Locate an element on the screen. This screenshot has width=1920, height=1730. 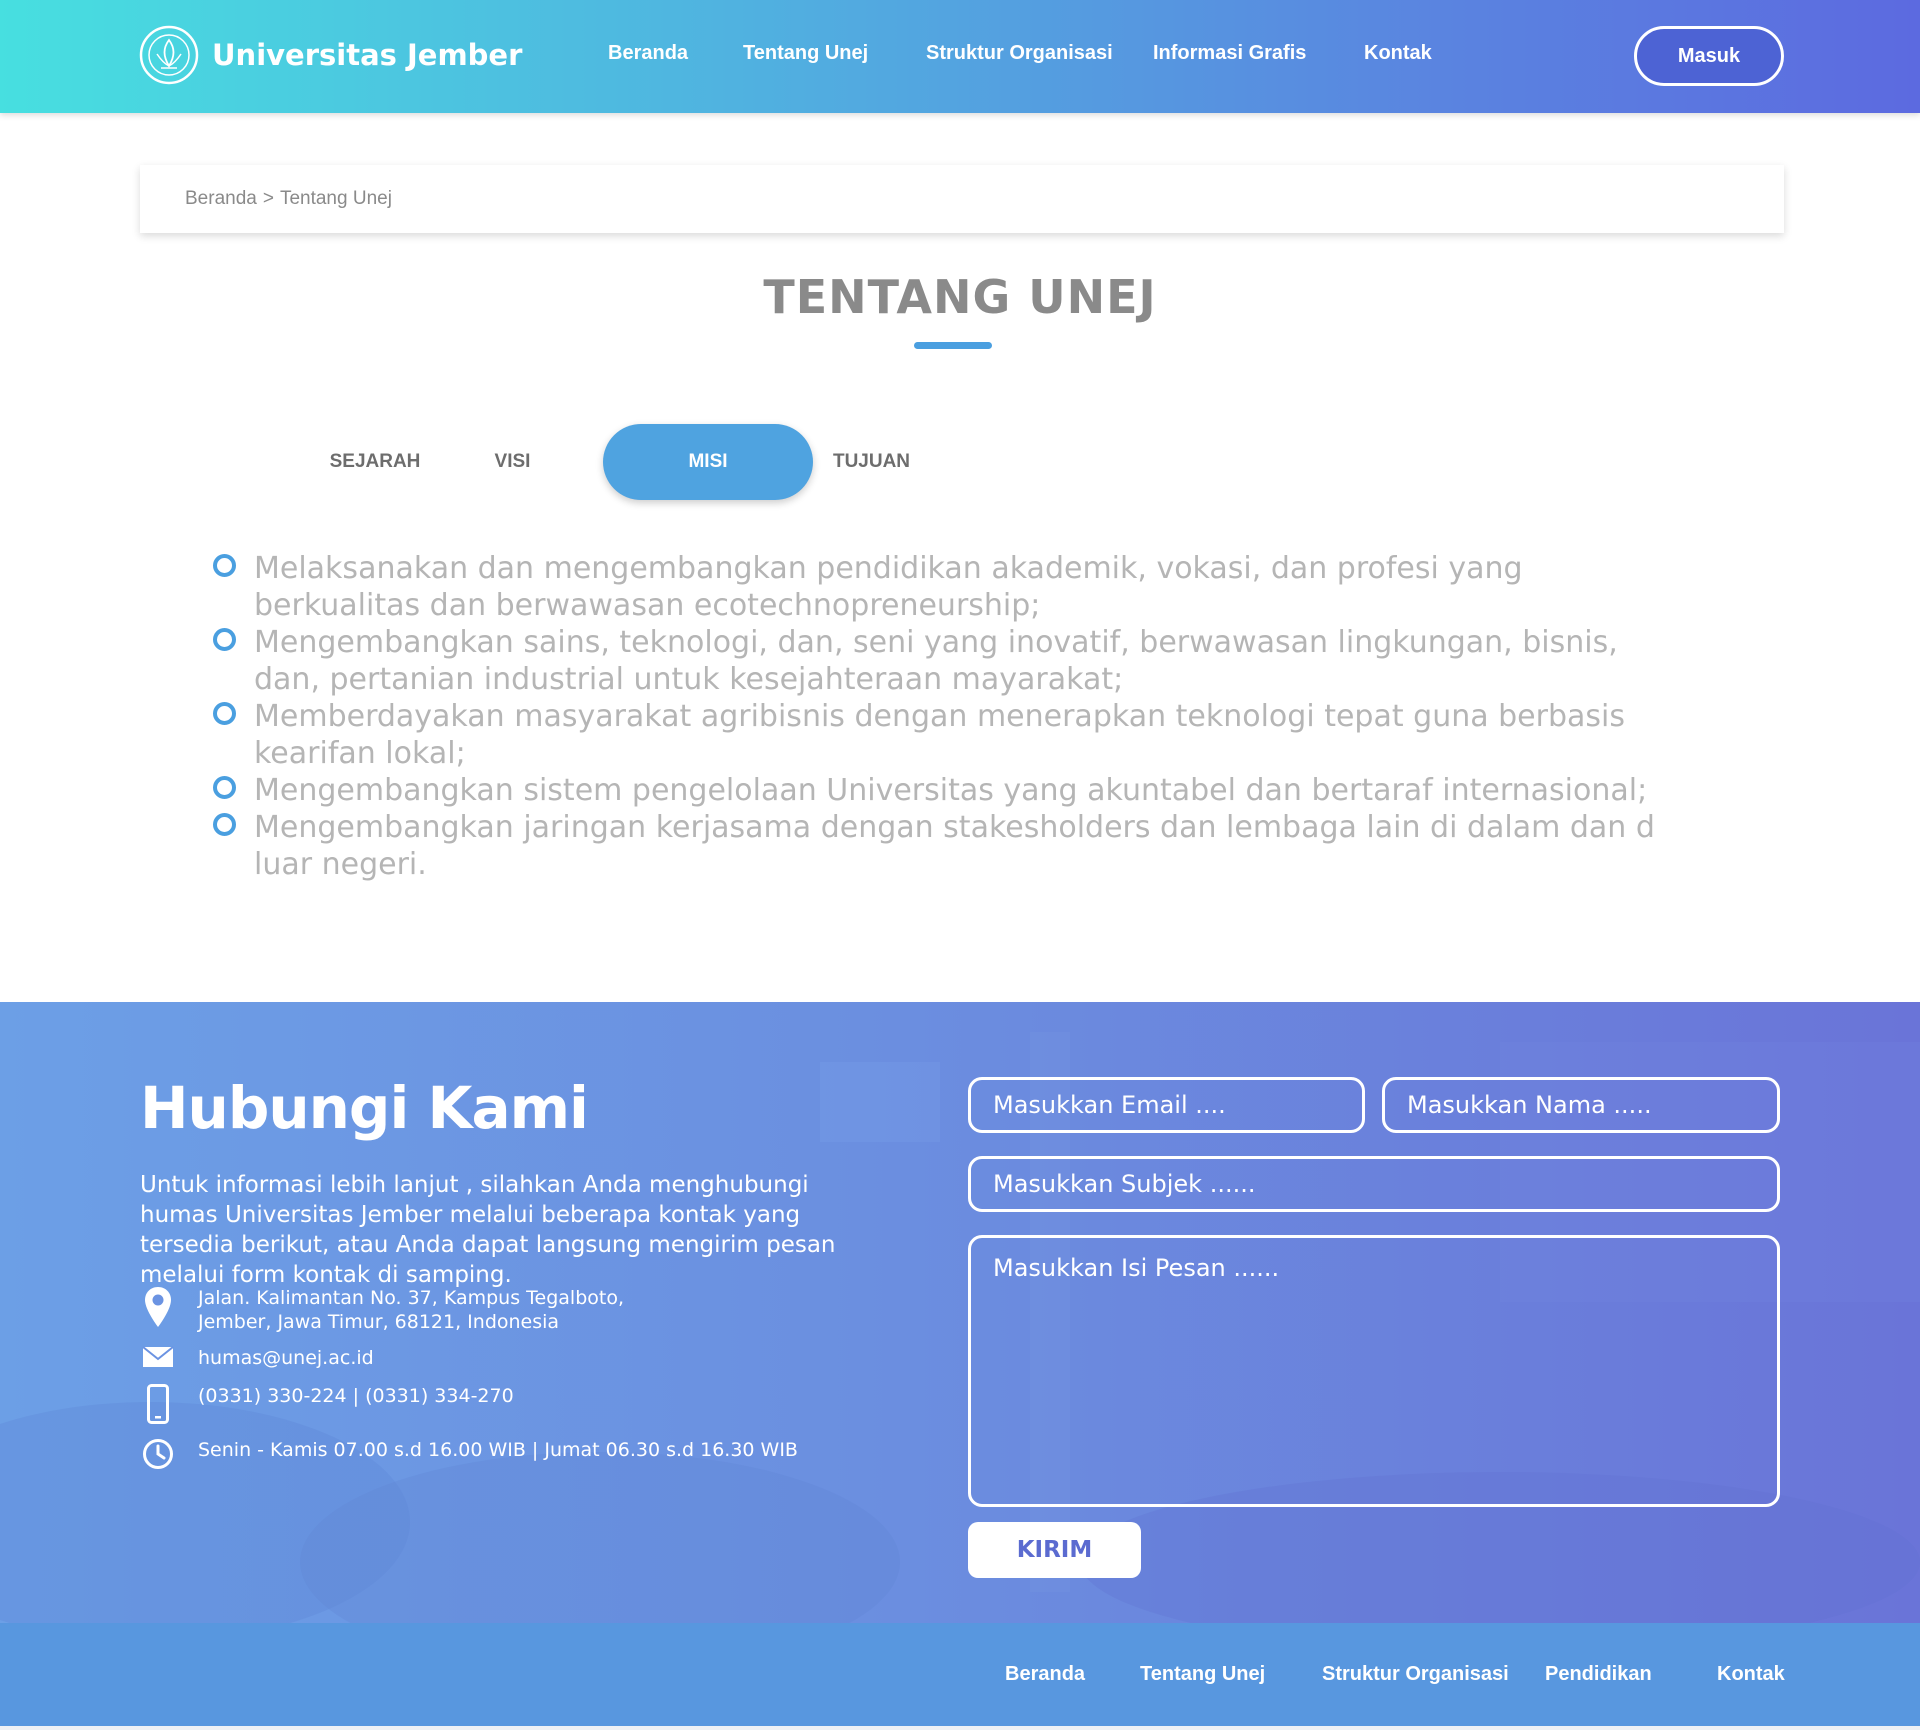
page-title: TENTANG UNEJ is located at coordinates (960, 297).